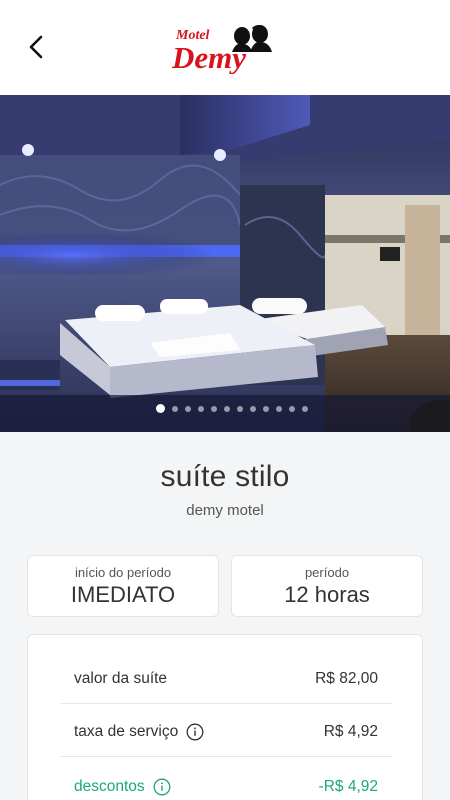 This screenshot has width=450, height=800. Describe the element at coordinates (225, 510) in the screenshot. I see `motel-name: demy motel` at that location.